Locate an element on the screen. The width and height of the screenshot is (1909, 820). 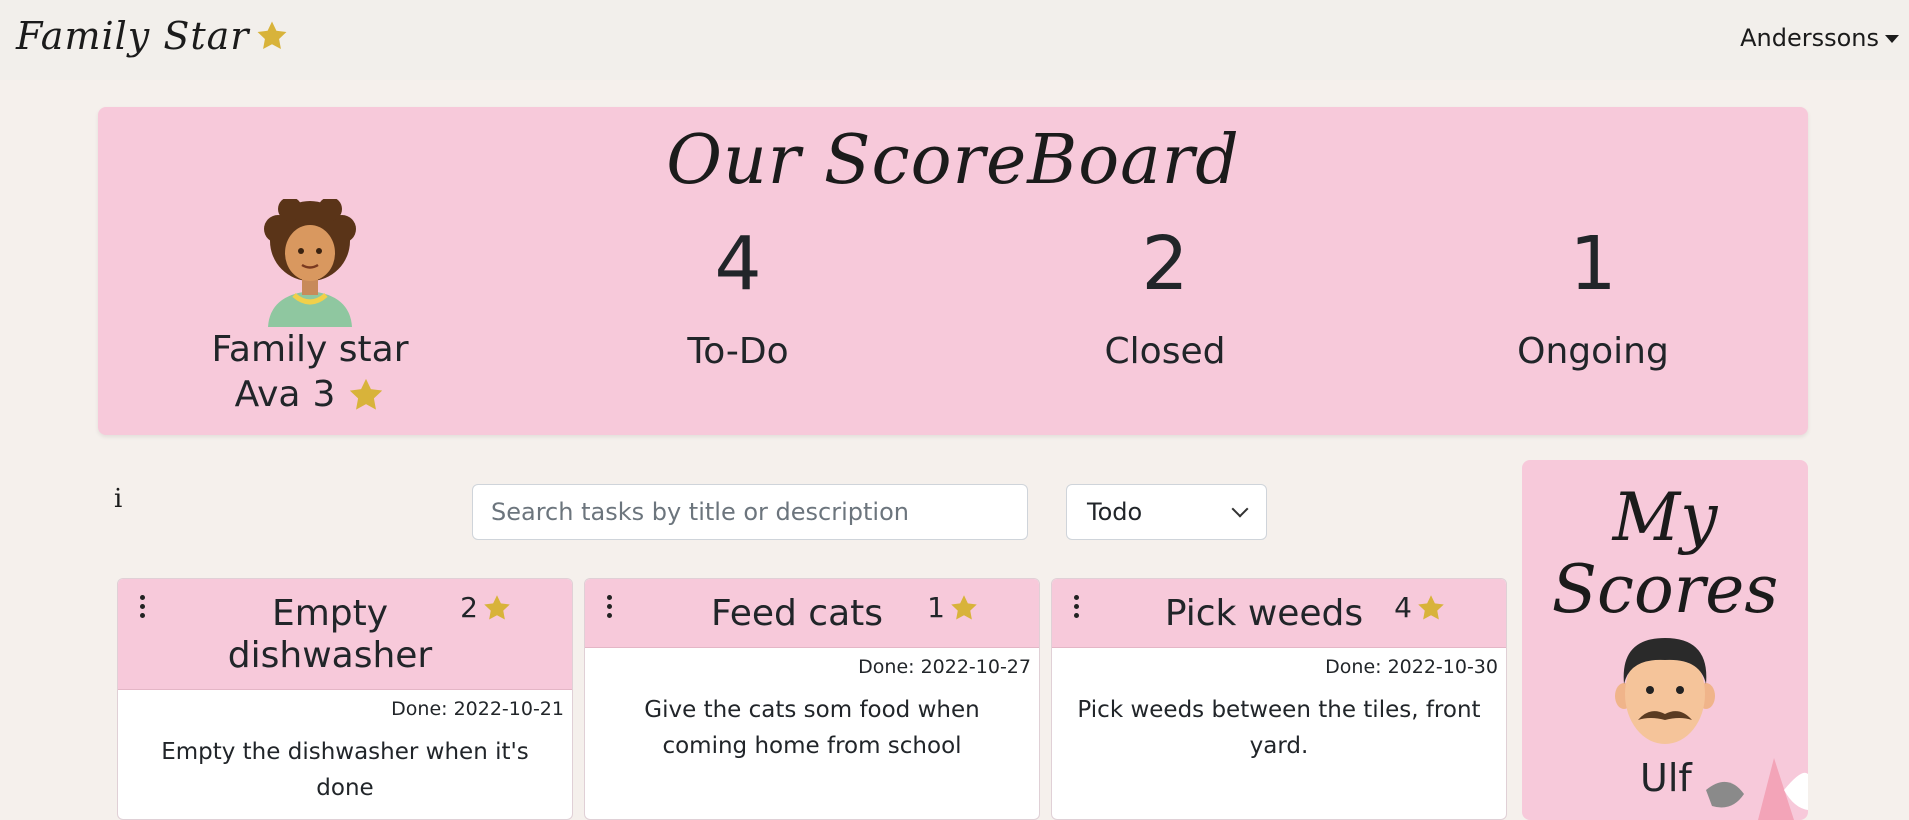
avatar-ulf is located at coordinates (1665, 691).